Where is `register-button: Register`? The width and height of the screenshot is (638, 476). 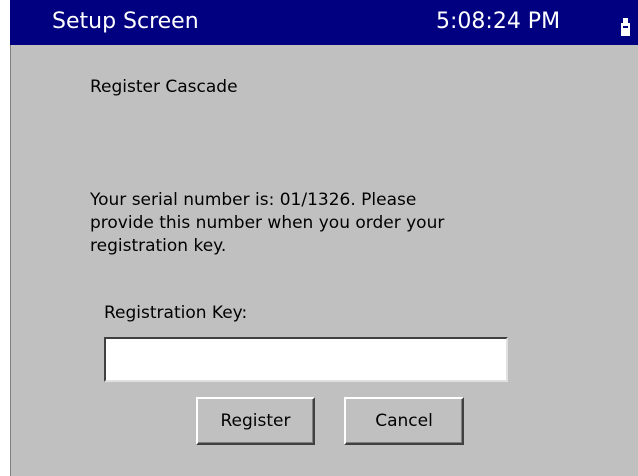 register-button: Register is located at coordinates (255, 421).